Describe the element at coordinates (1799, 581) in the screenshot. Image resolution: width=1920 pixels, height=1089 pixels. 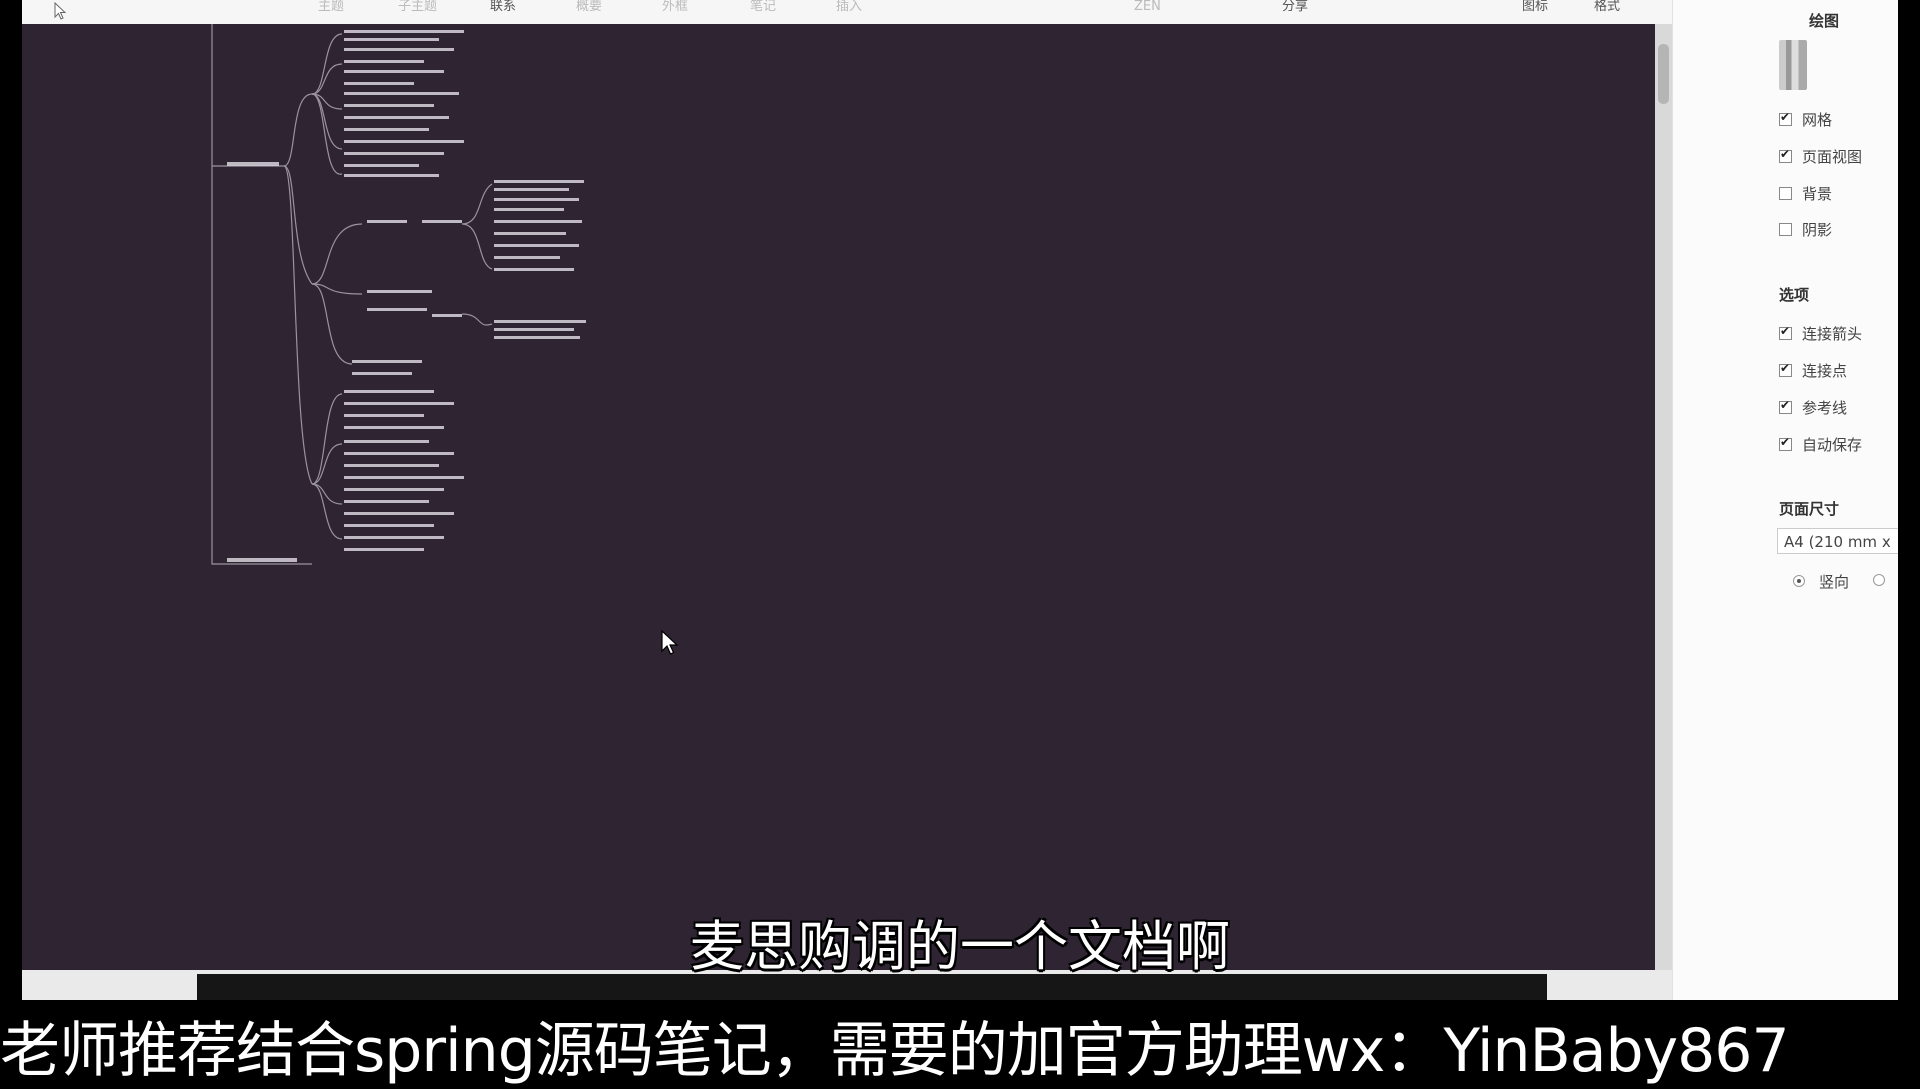
I see `portrait-radio` at that location.